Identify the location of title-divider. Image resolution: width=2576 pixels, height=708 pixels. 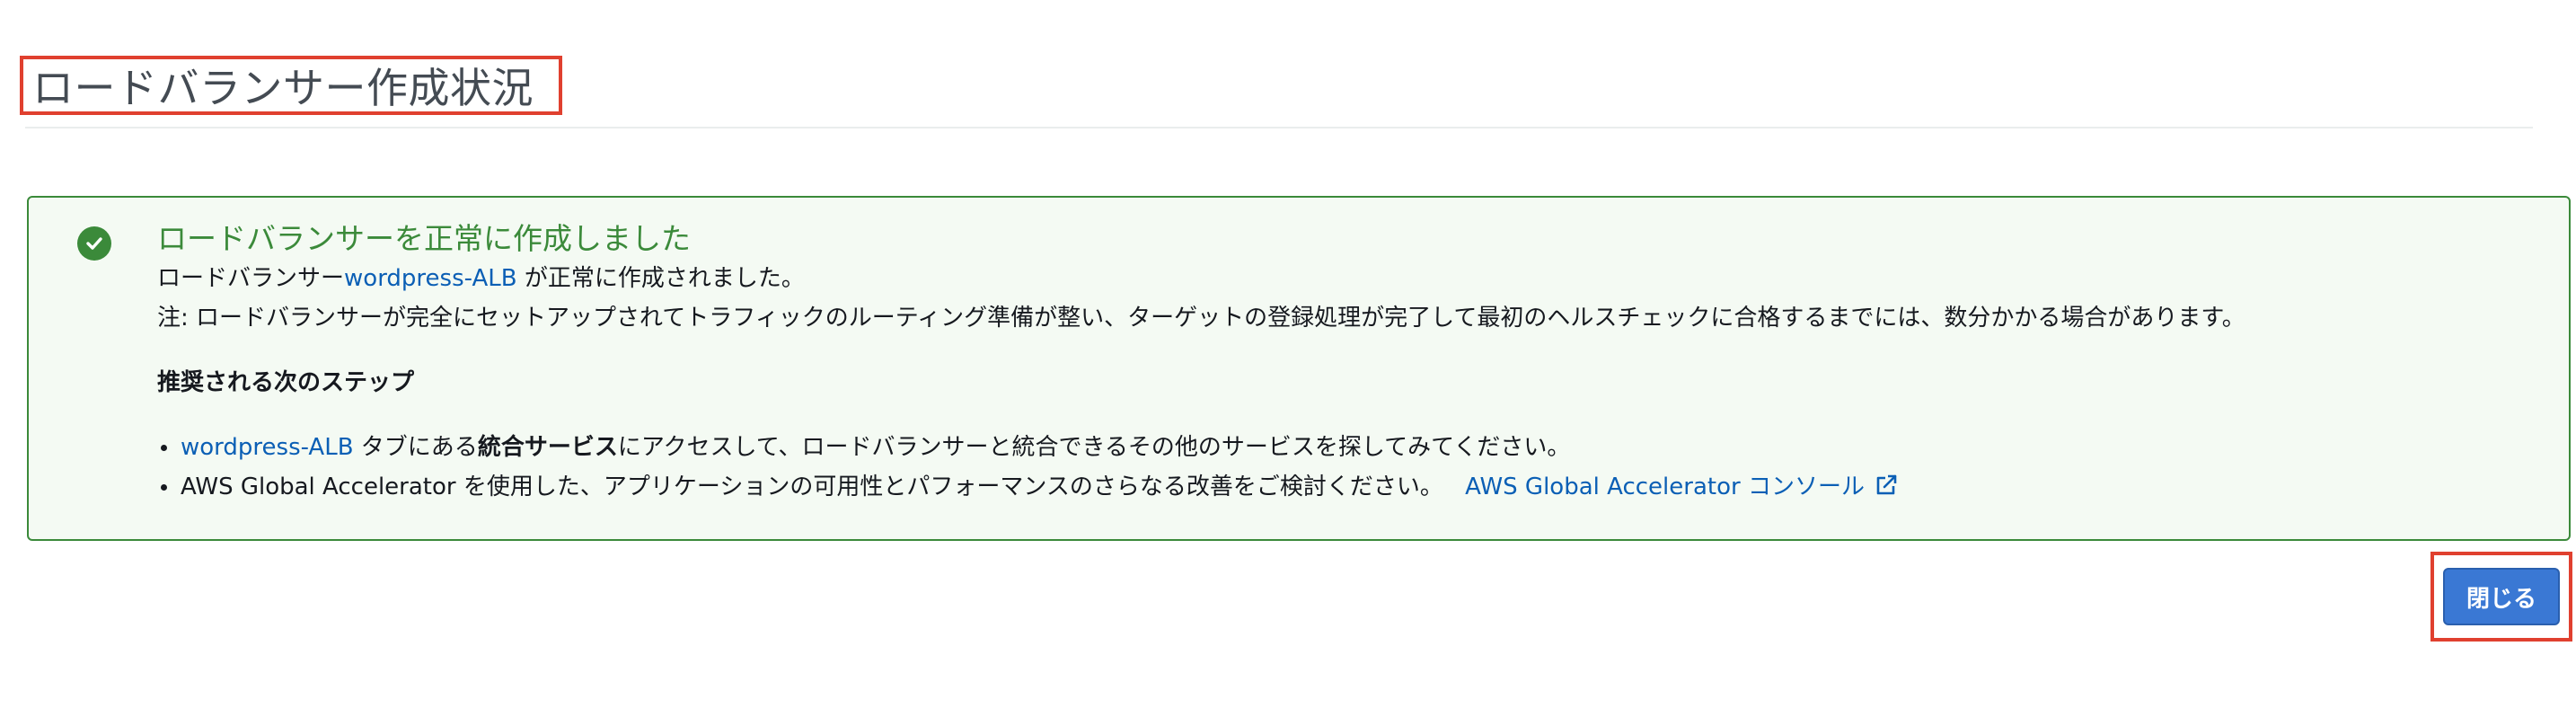
(1279, 128).